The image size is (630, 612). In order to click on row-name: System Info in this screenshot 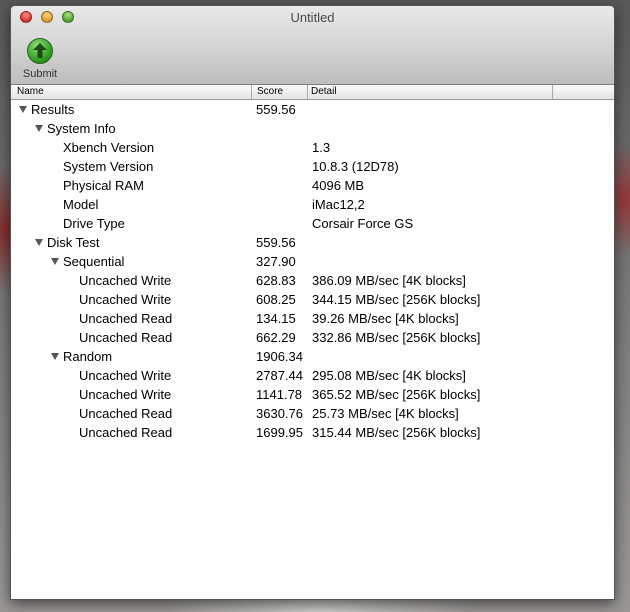, I will do `click(81, 128)`.